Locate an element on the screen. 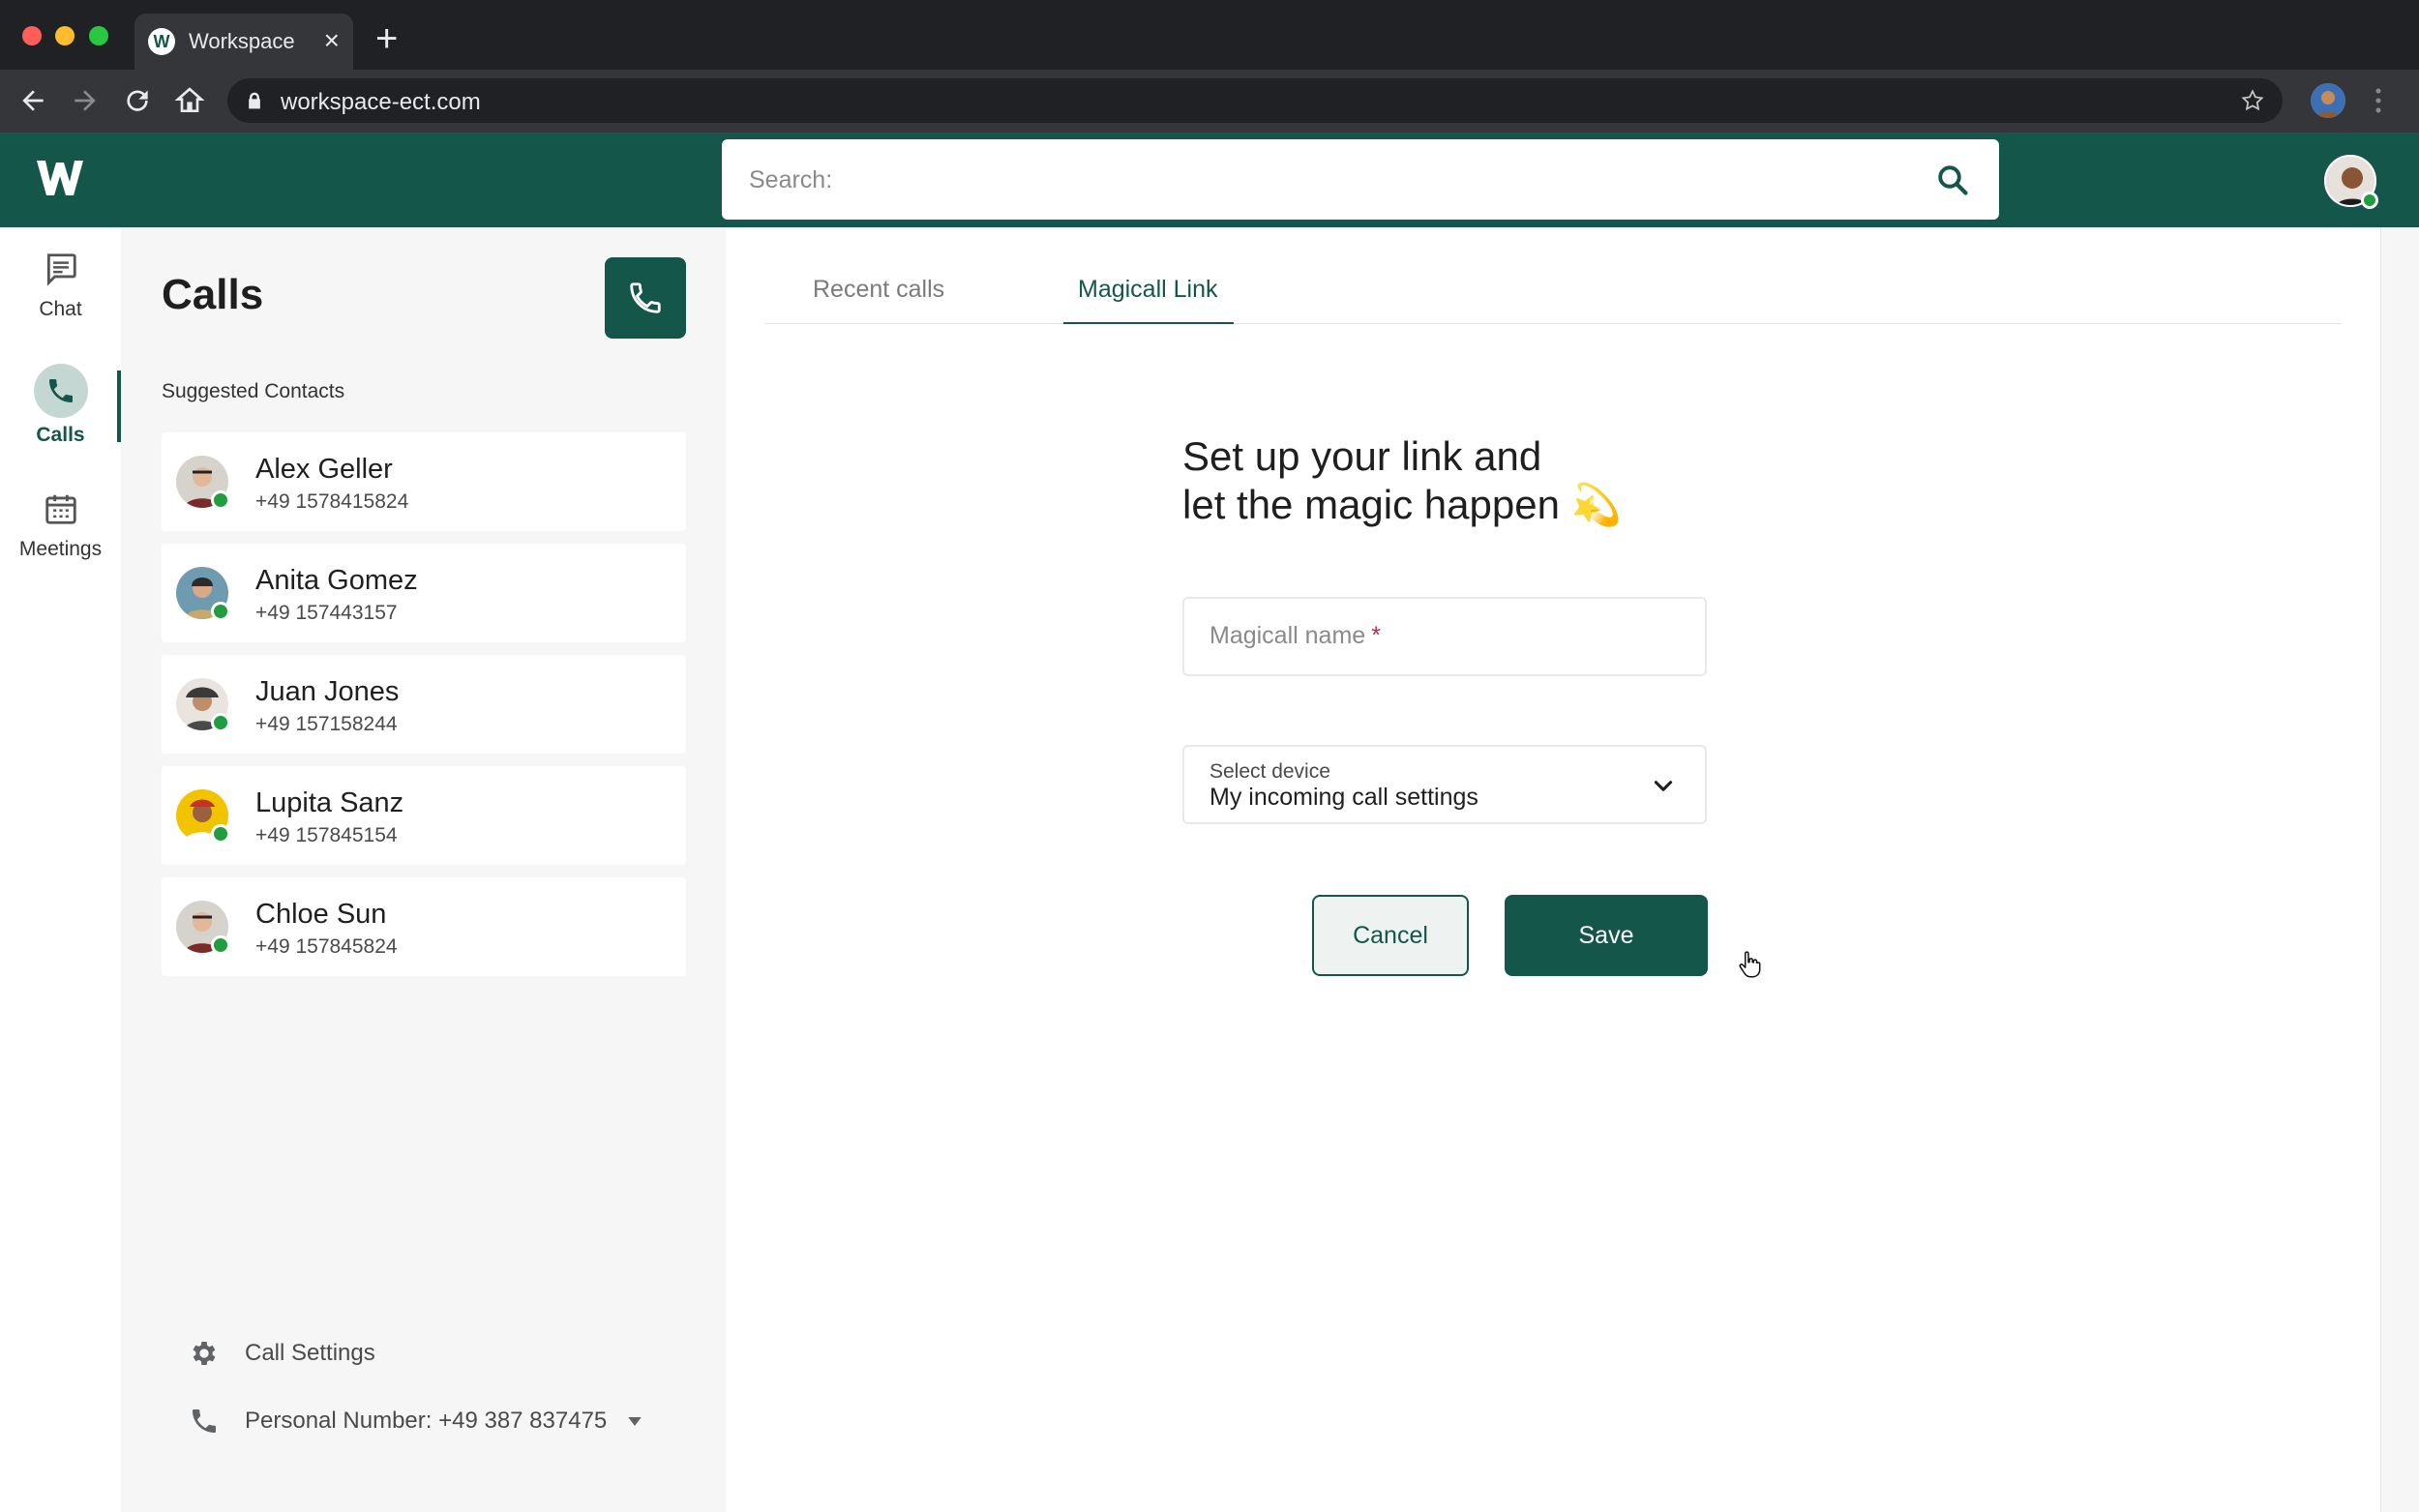 Image resolution: width=2419 pixels, height=1512 pixels. back-arrow-icon is located at coordinates (32, 101).